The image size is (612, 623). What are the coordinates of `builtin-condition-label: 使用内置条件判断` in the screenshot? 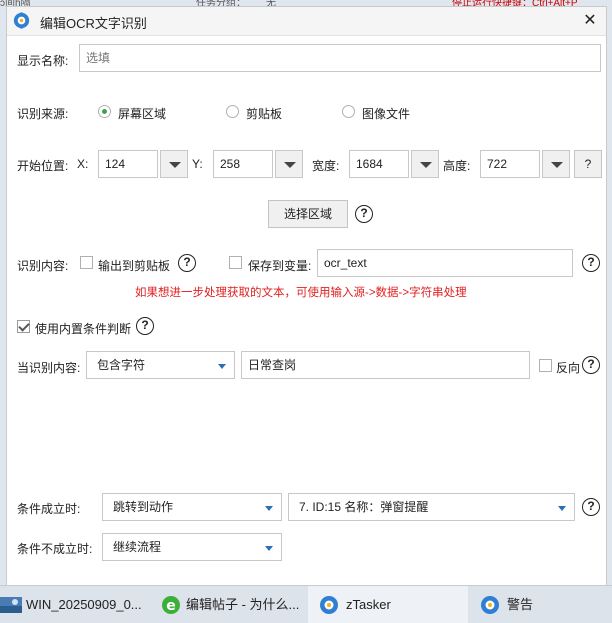 It's located at (83, 328).